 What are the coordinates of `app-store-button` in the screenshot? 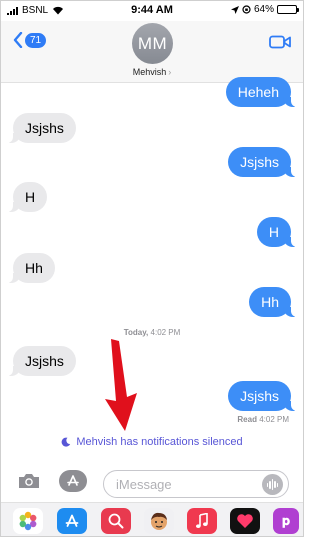 It's located at (73, 481).